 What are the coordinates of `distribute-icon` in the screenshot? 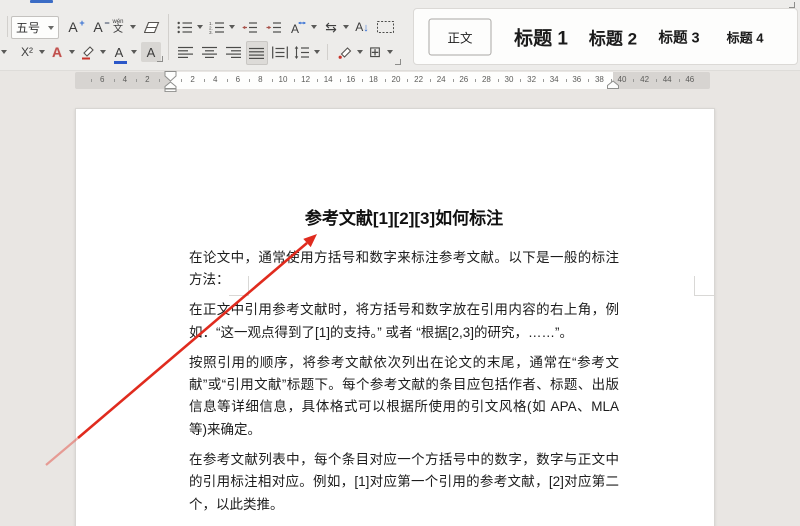 It's located at (280, 52).